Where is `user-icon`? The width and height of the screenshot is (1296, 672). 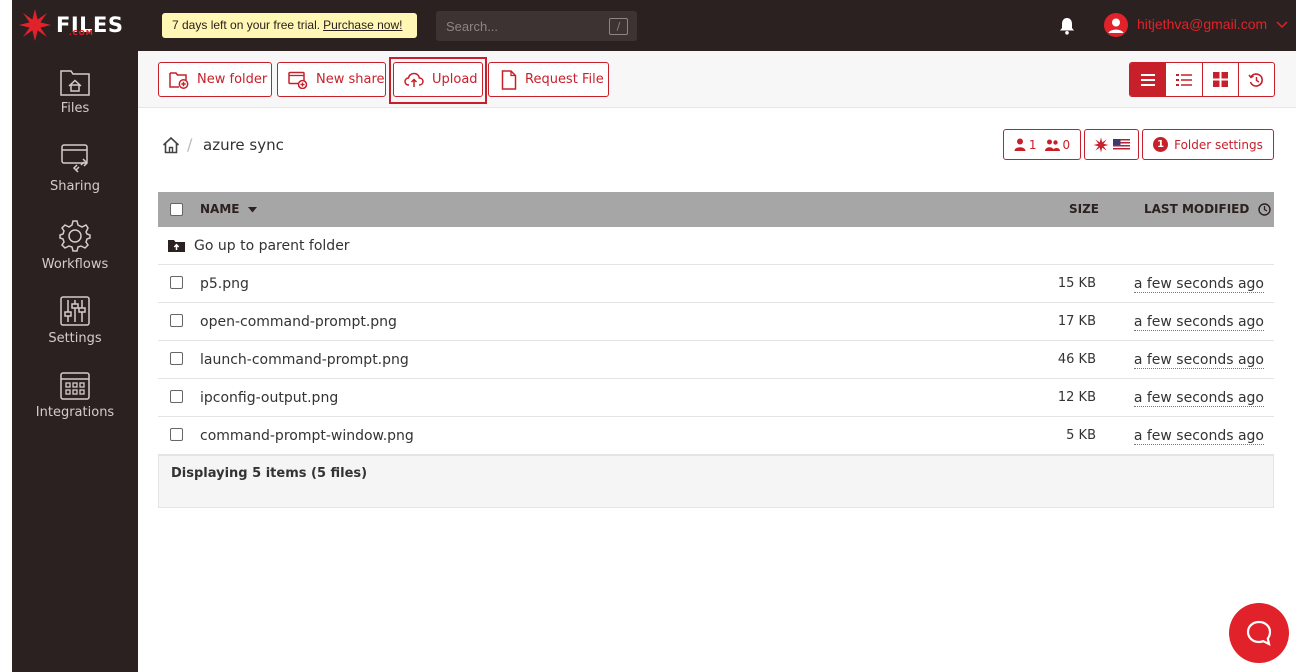 user-icon is located at coordinates (1020, 144).